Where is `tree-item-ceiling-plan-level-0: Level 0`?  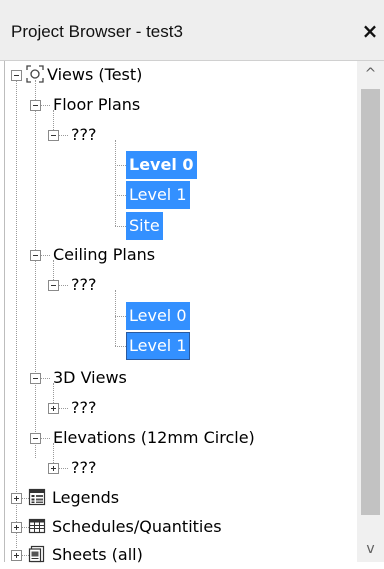 tree-item-ceiling-plan-level-0: Level 0 is located at coordinates (158, 316).